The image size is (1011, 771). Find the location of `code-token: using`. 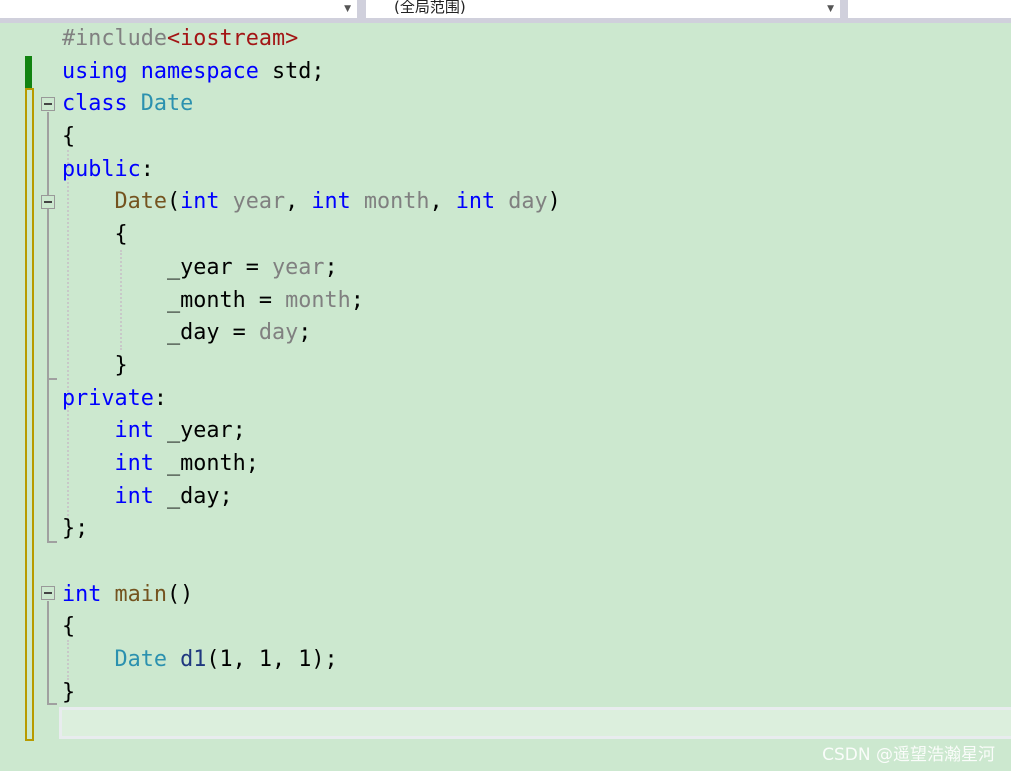

code-token: using is located at coordinates (95, 71).